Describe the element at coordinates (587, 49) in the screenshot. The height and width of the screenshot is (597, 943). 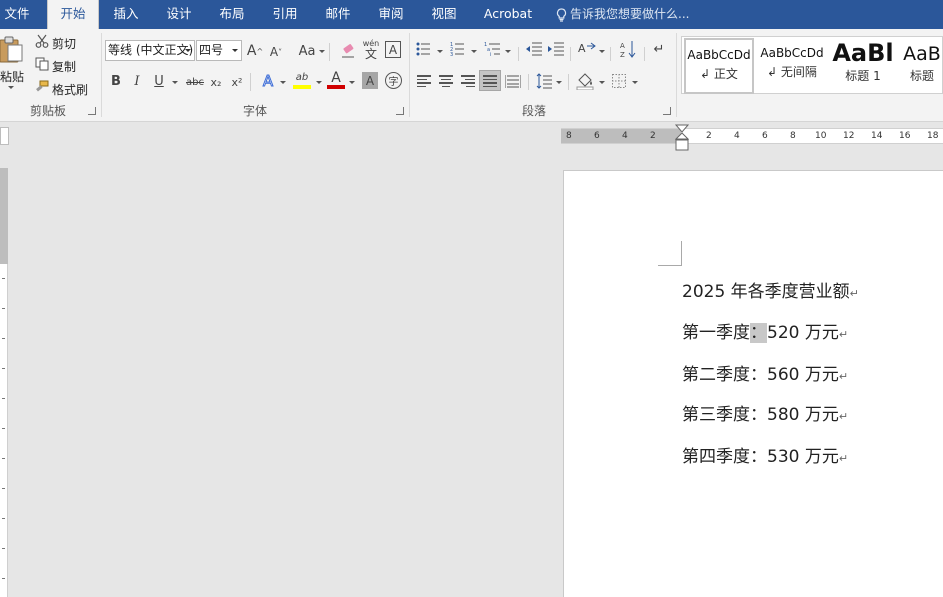
I see `asian-layout-icon: A` at that location.